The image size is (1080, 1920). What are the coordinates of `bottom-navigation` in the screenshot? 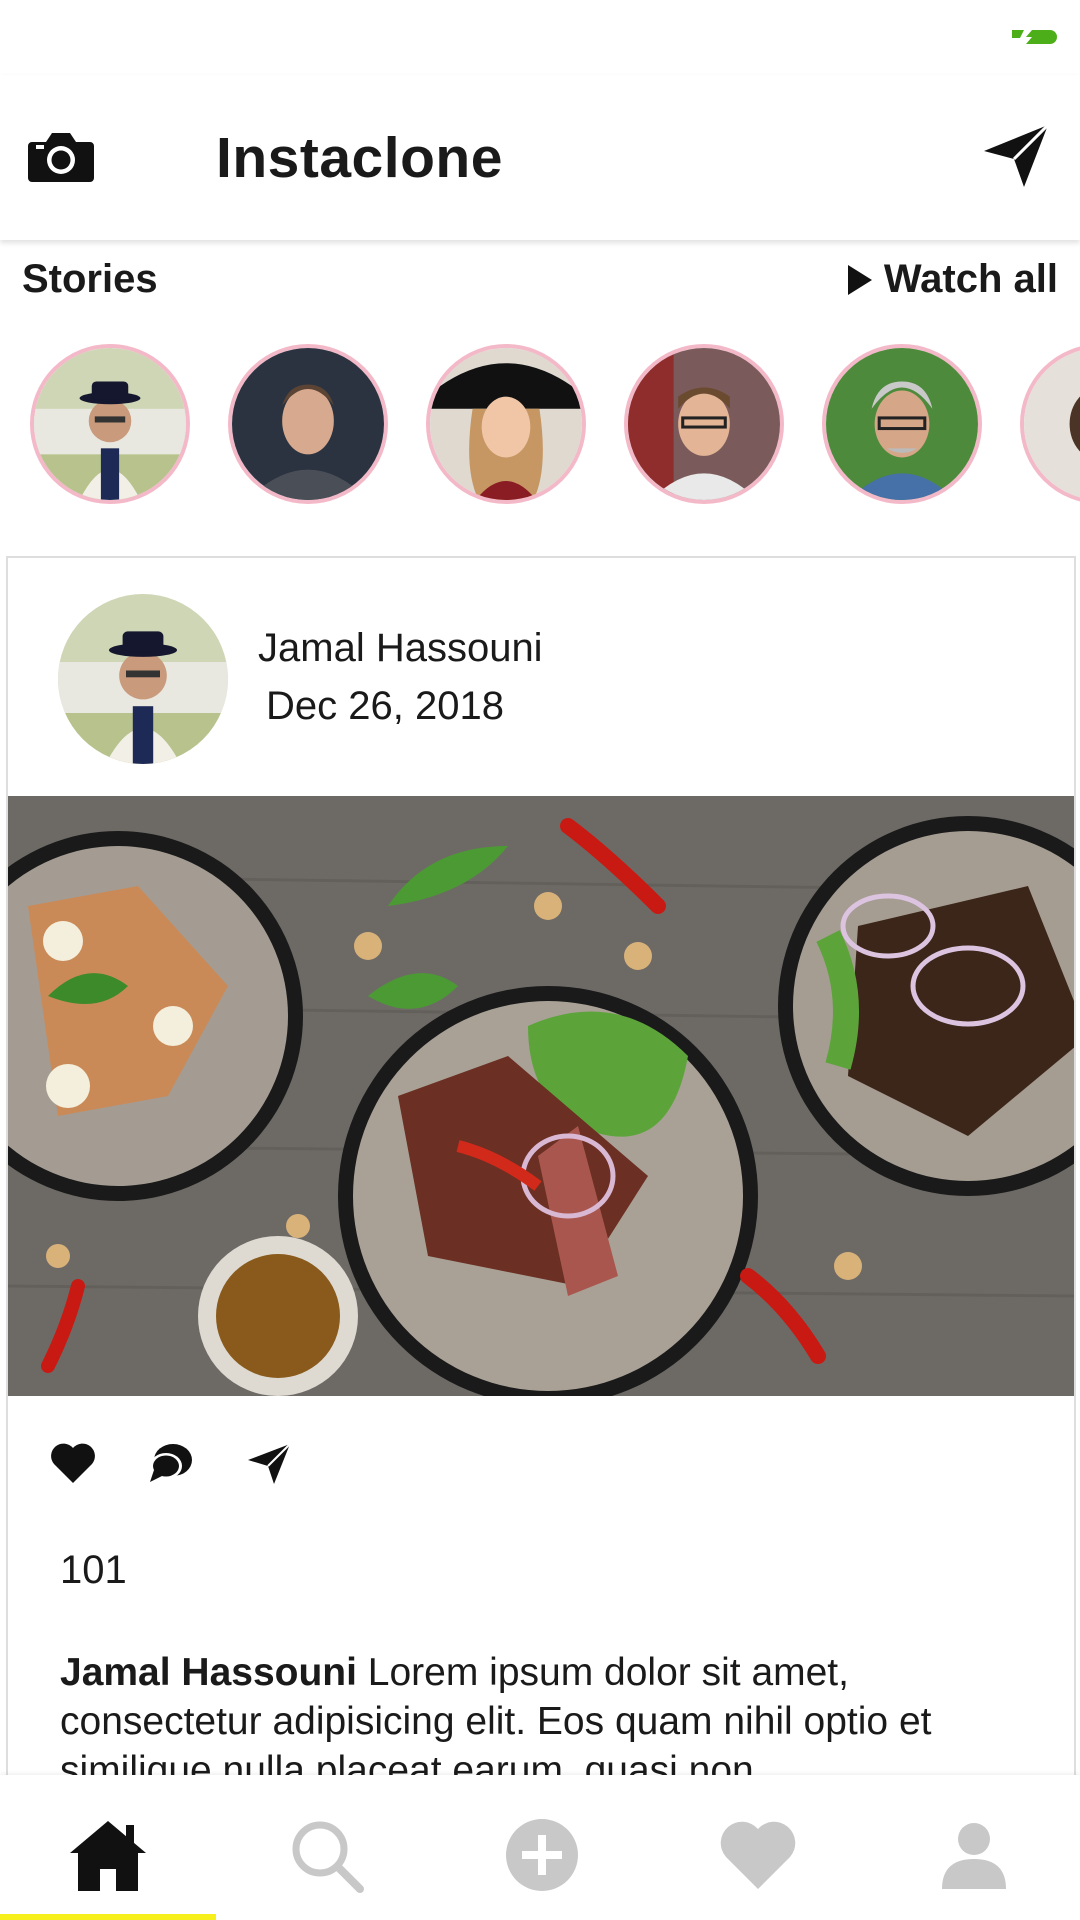 It's located at (540, 1847).